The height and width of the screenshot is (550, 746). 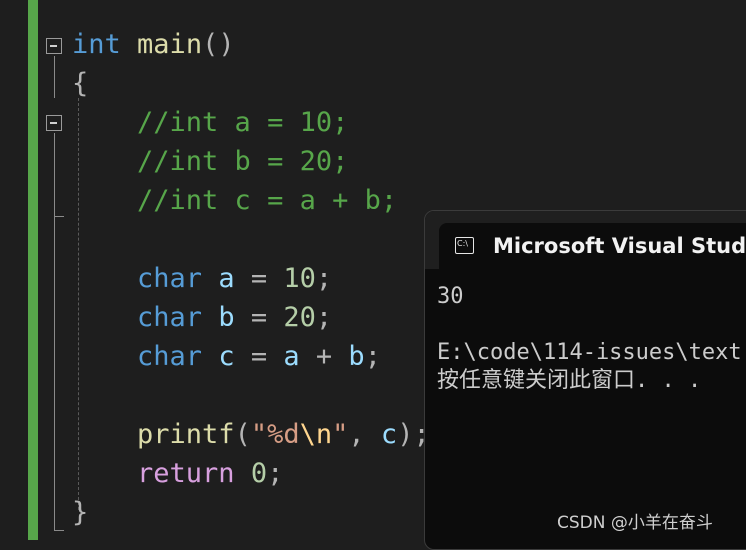 I want to click on code-token: ", so click(x=340, y=434).